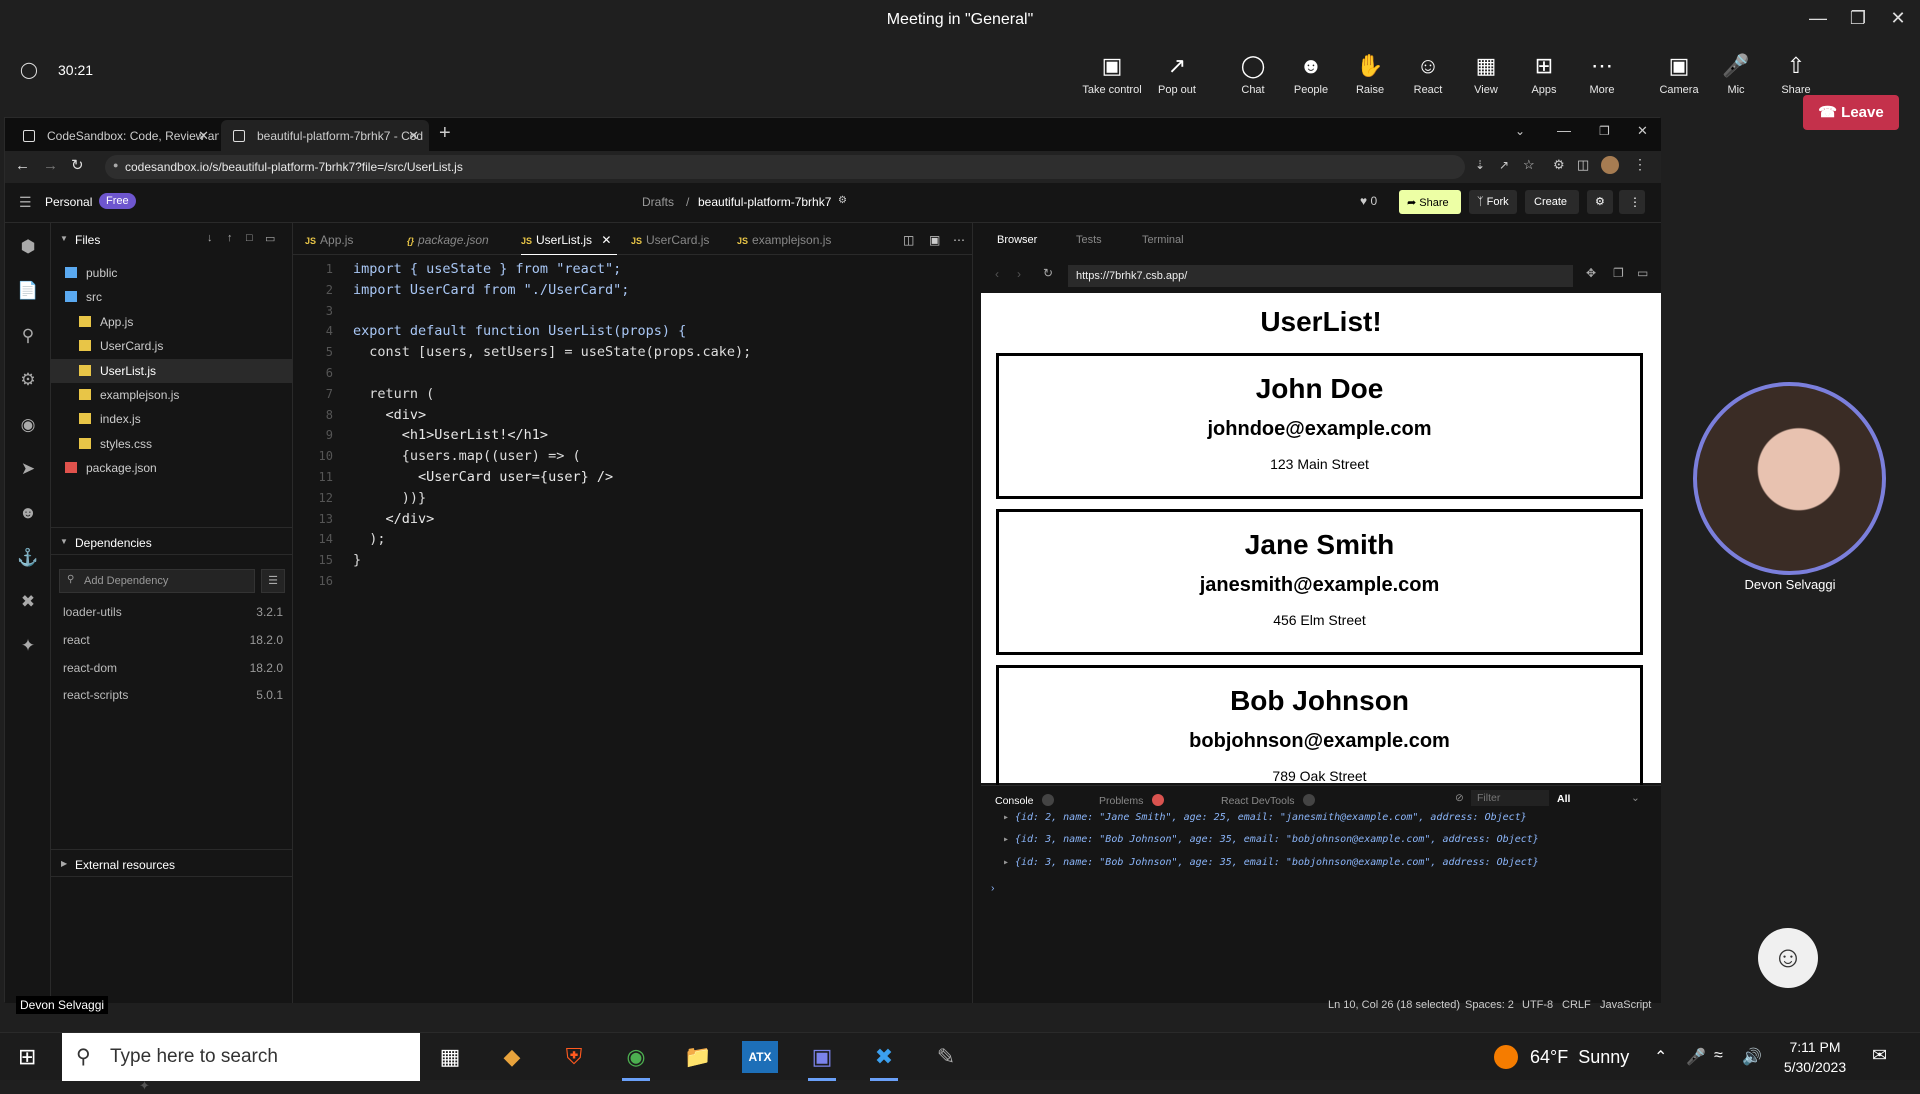 Image resolution: width=1920 pixels, height=1094 pixels. Describe the element at coordinates (1537, 1005) in the screenshot. I see `encoding: UTF-8` at that location.